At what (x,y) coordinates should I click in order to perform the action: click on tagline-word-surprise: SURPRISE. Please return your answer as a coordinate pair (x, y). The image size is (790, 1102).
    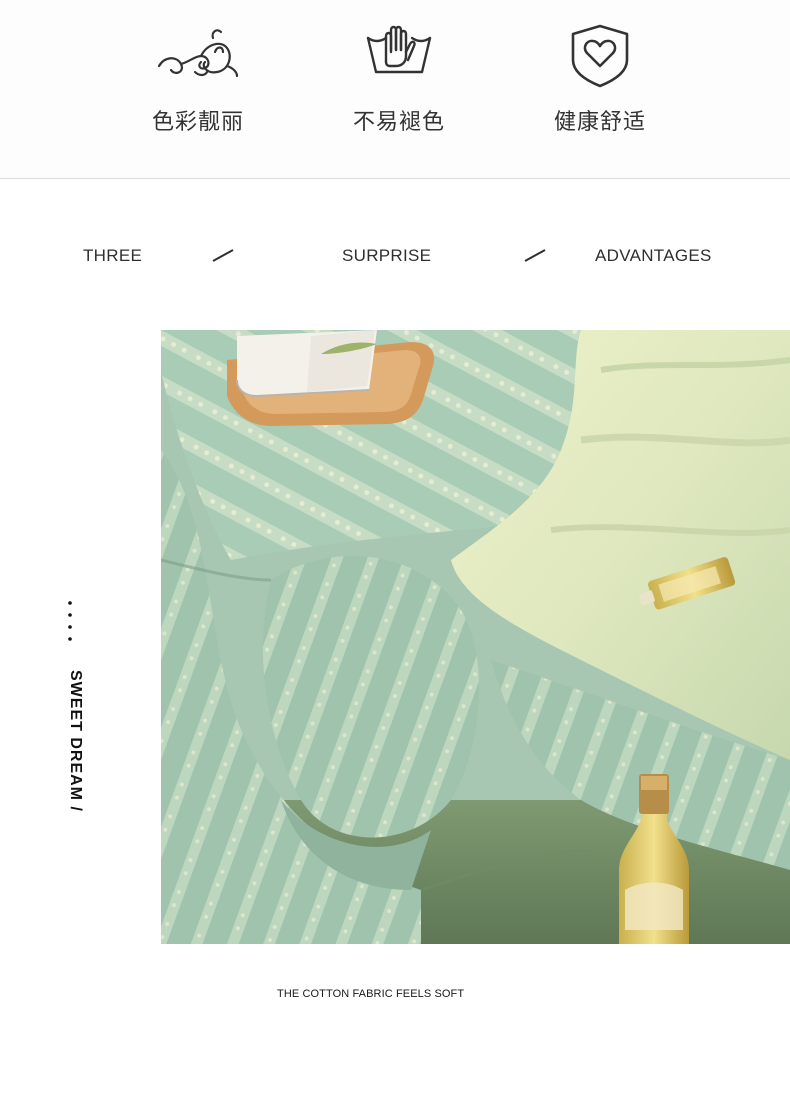
    Looking at the image, I should click on (387, 255).